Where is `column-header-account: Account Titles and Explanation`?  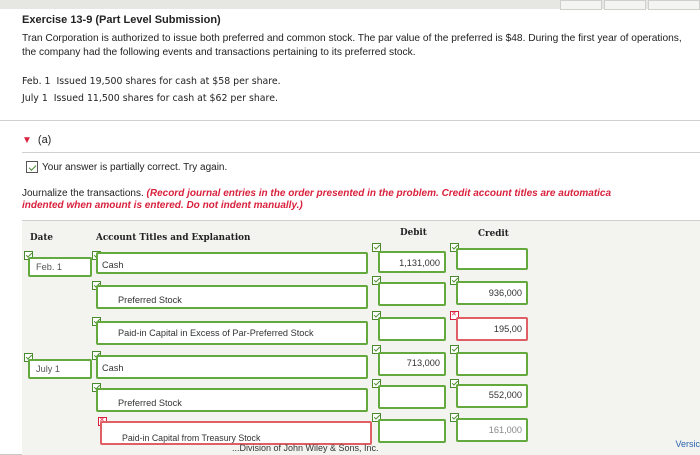 column-header-account: Account Titles and Explanation is located at coordinates (173, 238).